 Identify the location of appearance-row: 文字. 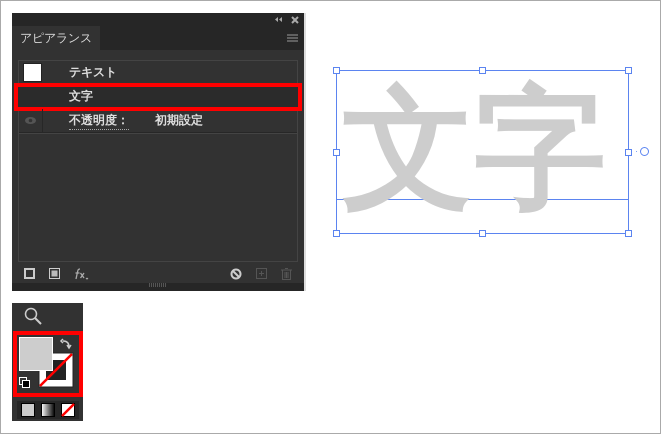
(158, 97).